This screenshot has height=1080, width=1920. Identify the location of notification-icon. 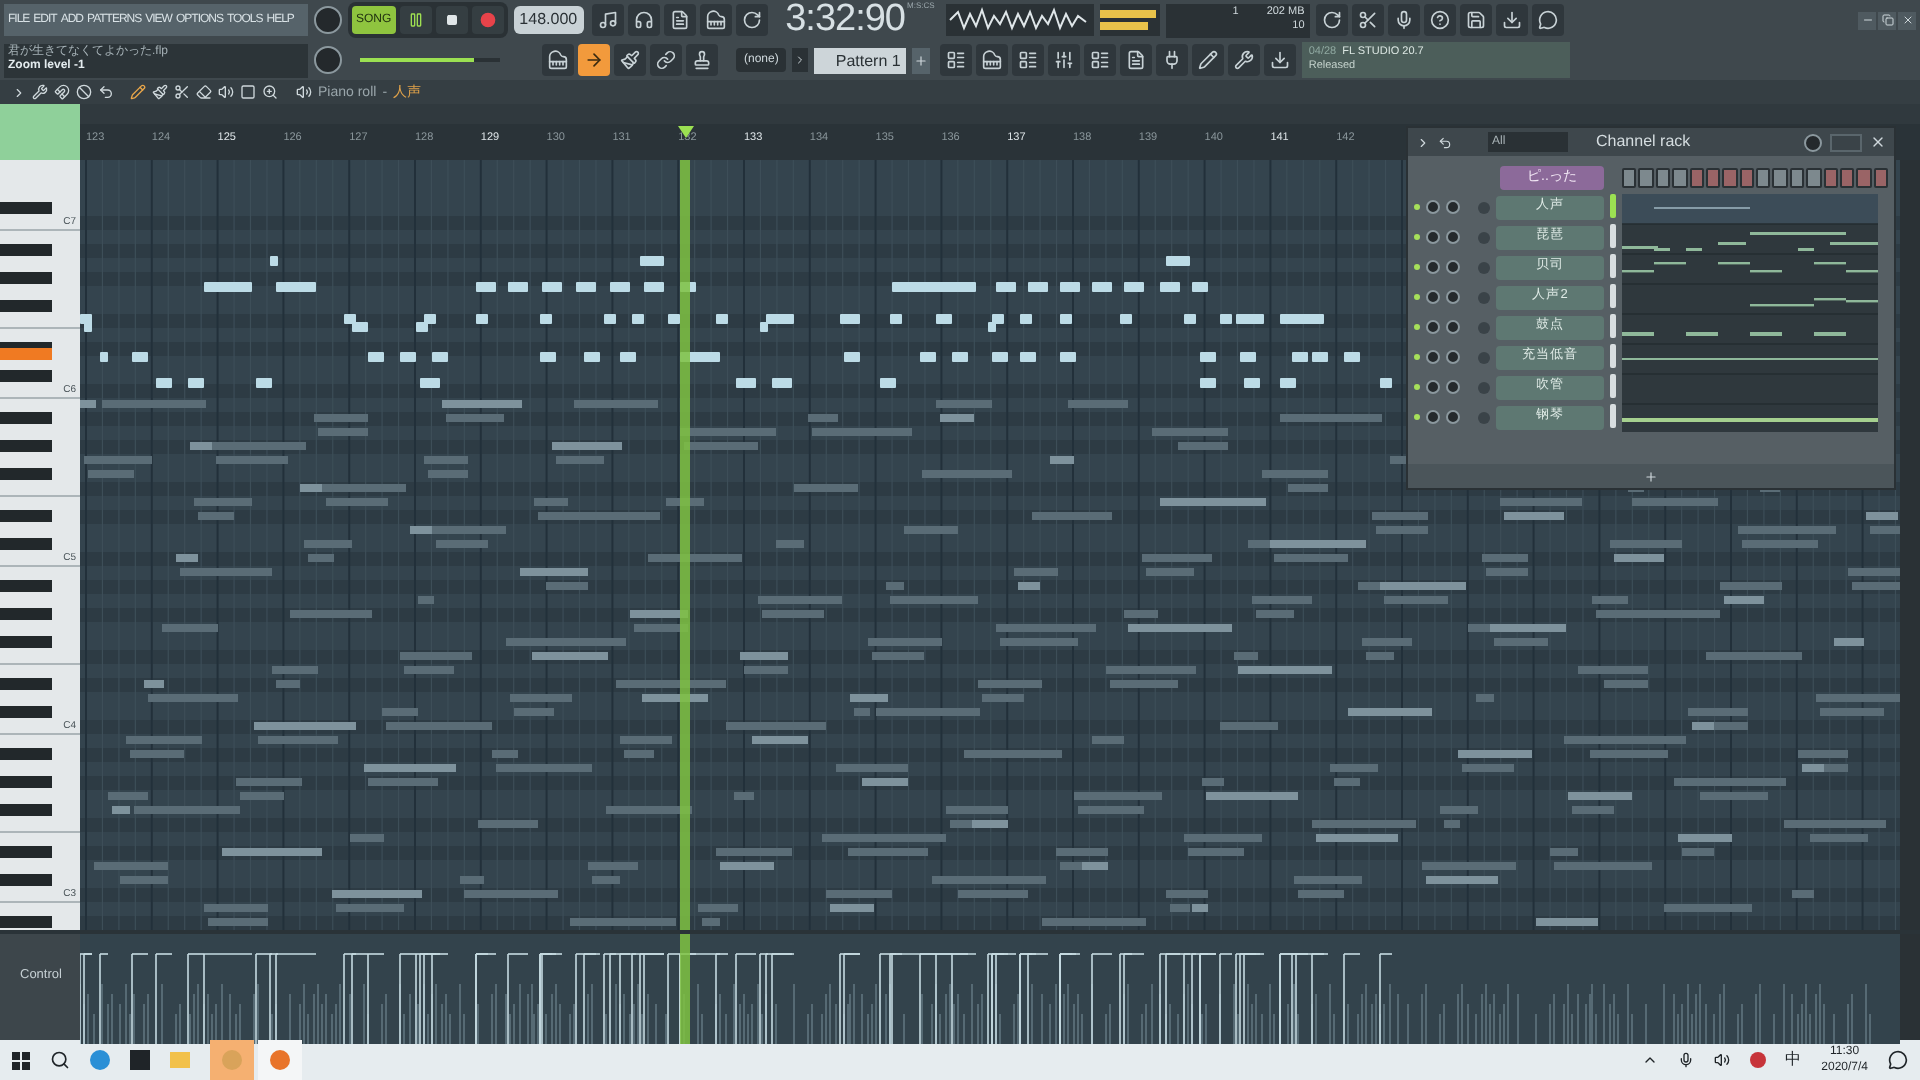
(1898, 1060).